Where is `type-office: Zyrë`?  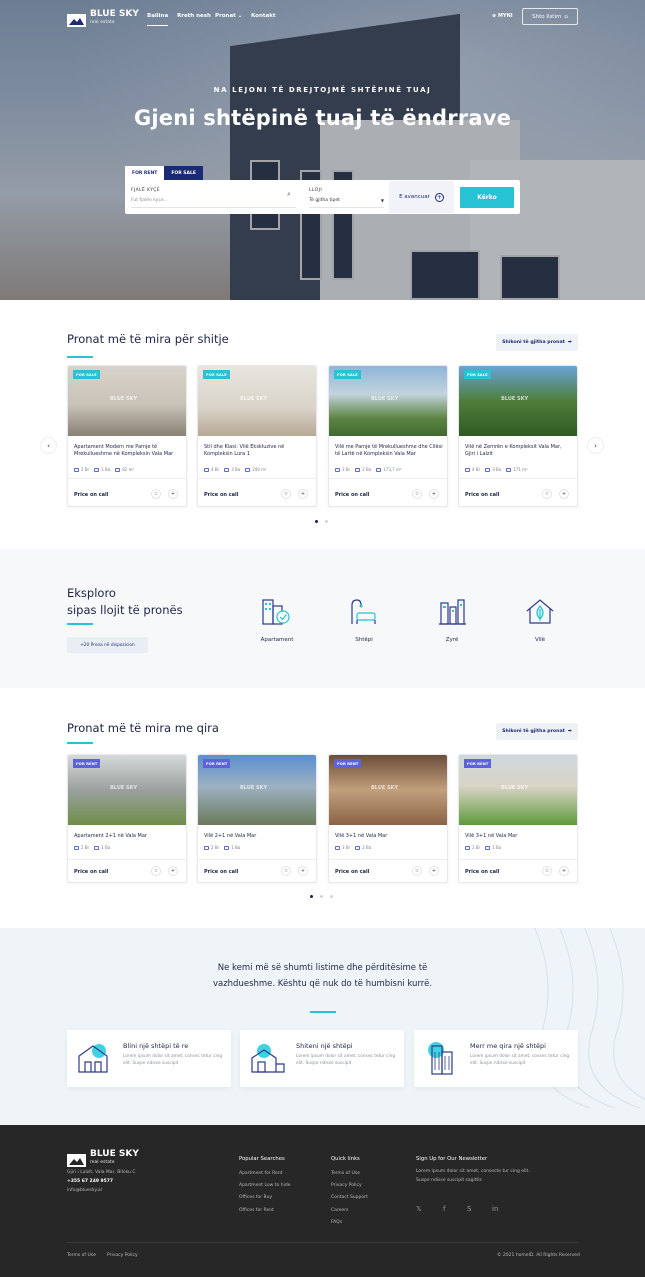
type-office: Zyrë is located at coordinates (452, 620).